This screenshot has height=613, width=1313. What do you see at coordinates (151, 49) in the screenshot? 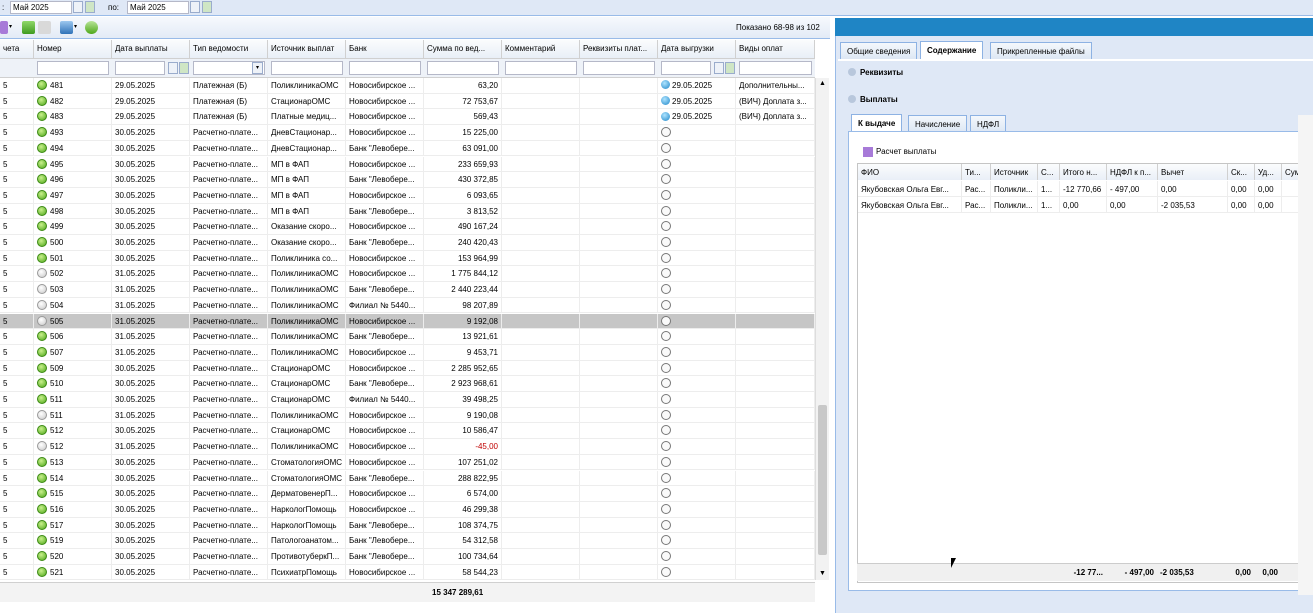
I see `col-pay-date-header: Дата выплаты` at bounding box center [151, 49].